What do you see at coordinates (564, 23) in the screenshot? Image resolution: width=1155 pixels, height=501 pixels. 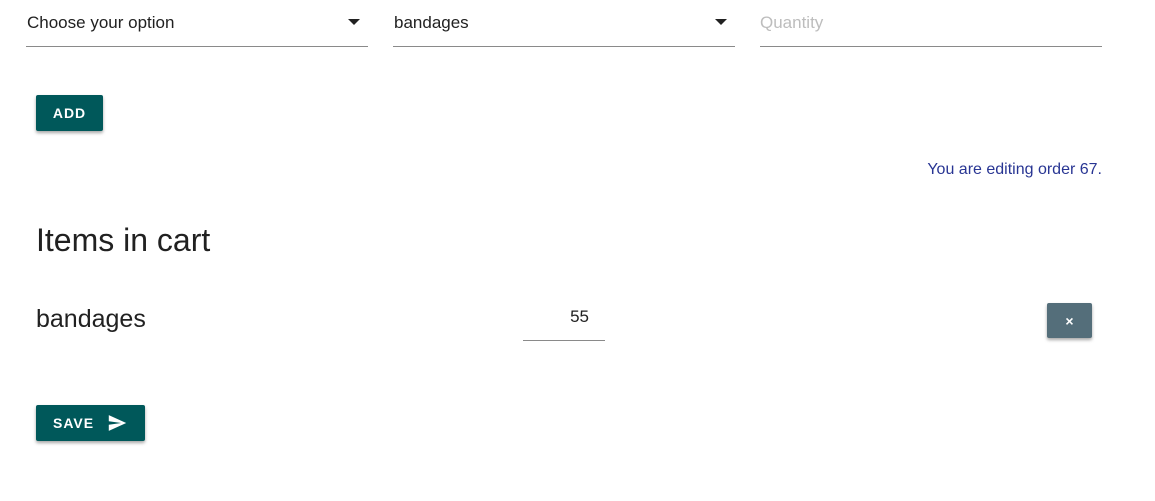 I see `product-select: bandages` at bounding box center [564, 23].